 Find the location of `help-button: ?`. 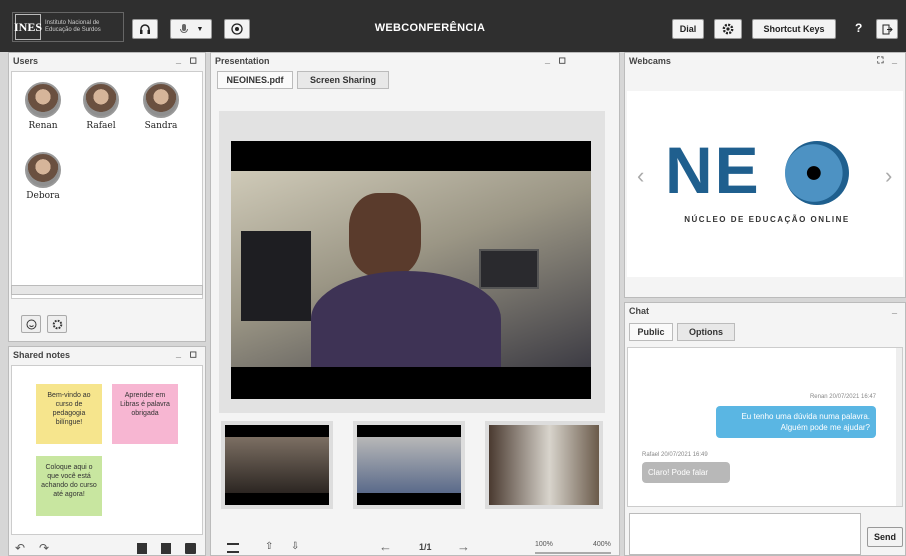

help-button: ? is located at coordinates (858, 28).